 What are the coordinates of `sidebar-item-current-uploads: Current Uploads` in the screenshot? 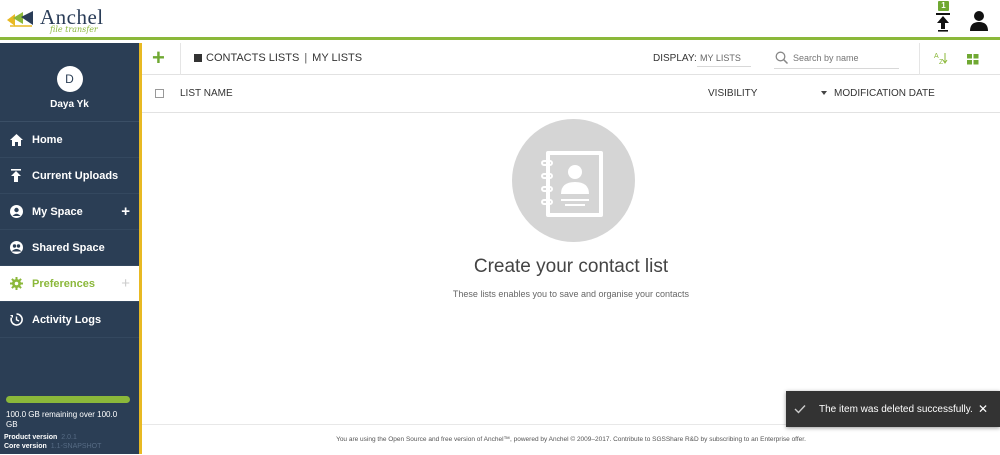 It's located at (69, 176).